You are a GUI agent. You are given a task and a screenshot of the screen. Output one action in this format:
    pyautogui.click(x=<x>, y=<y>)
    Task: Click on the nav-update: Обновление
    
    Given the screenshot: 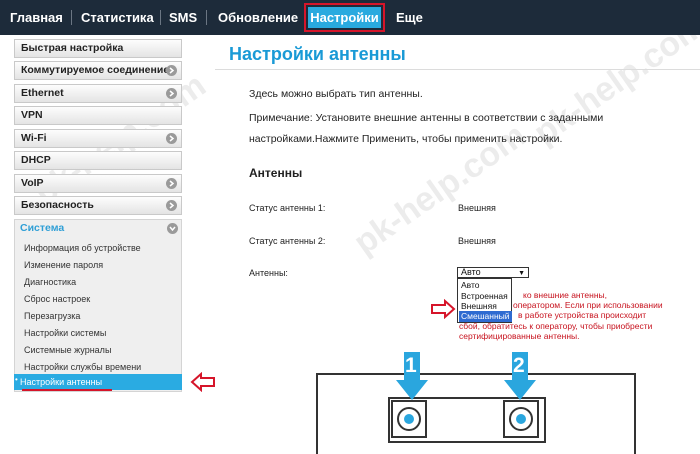 What is the action you would take?
    pyautogui.click(x=258, y=17)
    